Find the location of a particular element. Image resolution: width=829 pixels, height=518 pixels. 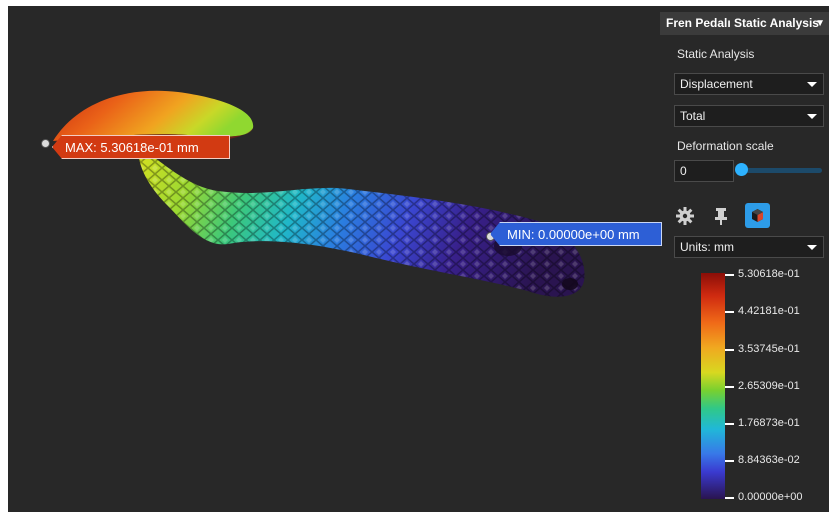

chevron-down-icon: ▼ is located at coordinates (820, 23).